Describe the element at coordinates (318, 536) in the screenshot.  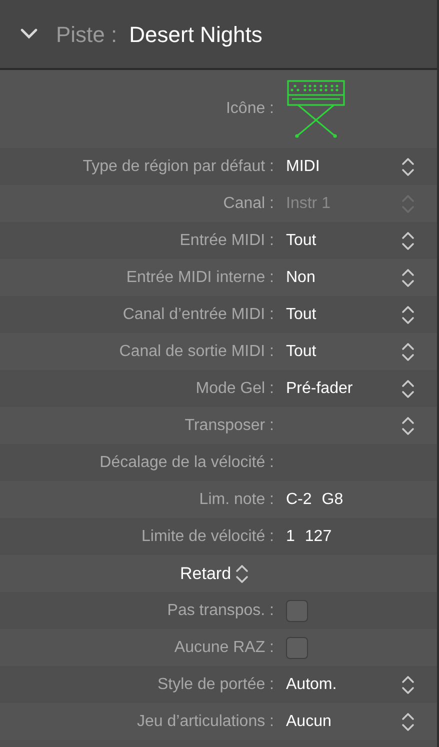
I see `range-high-value: 127` at that location.